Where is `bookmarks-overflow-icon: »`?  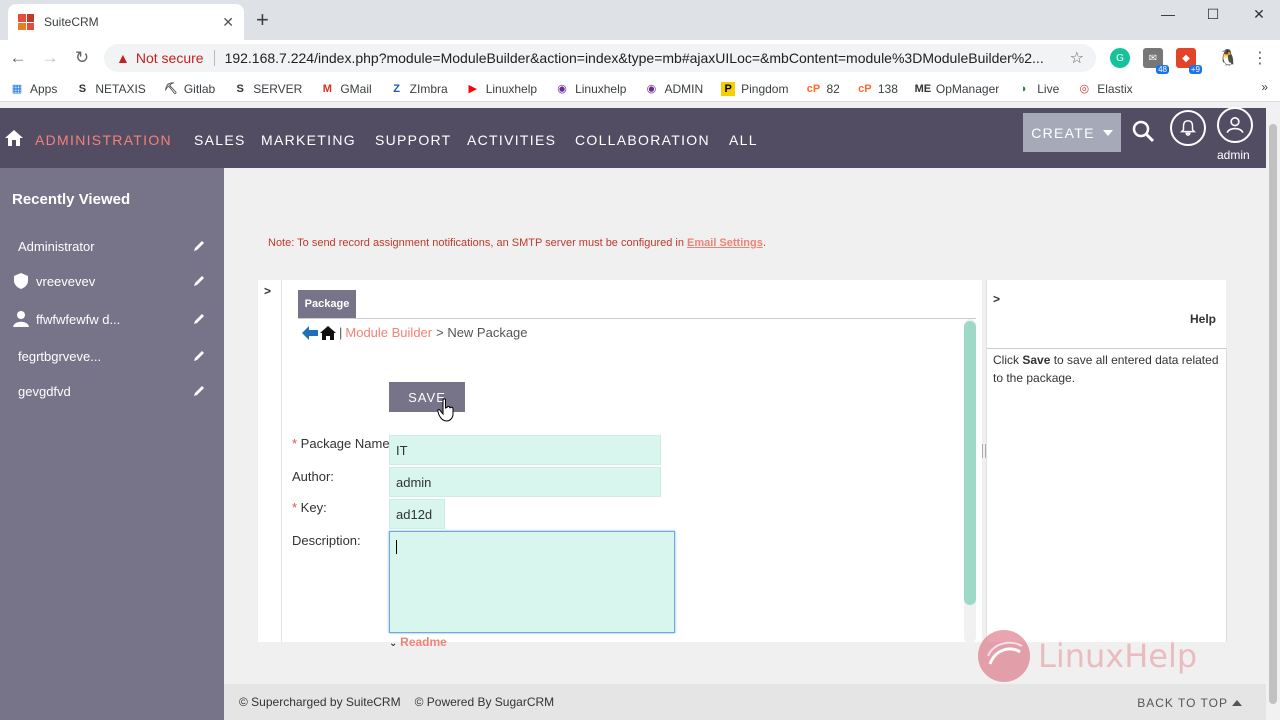
bookmarks-overflow-icon: » is located at coordinates (1264, 87).